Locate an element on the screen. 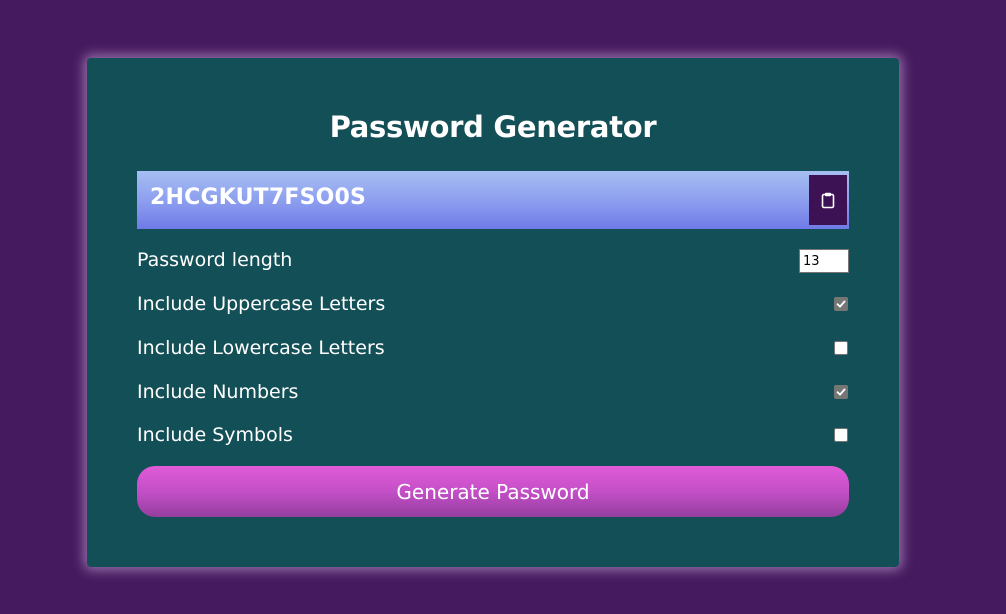 The width and height of the screenshot is (1006, 614). password-output: 2HCGKUT7FSO0S is located at coordinates (258, 197).